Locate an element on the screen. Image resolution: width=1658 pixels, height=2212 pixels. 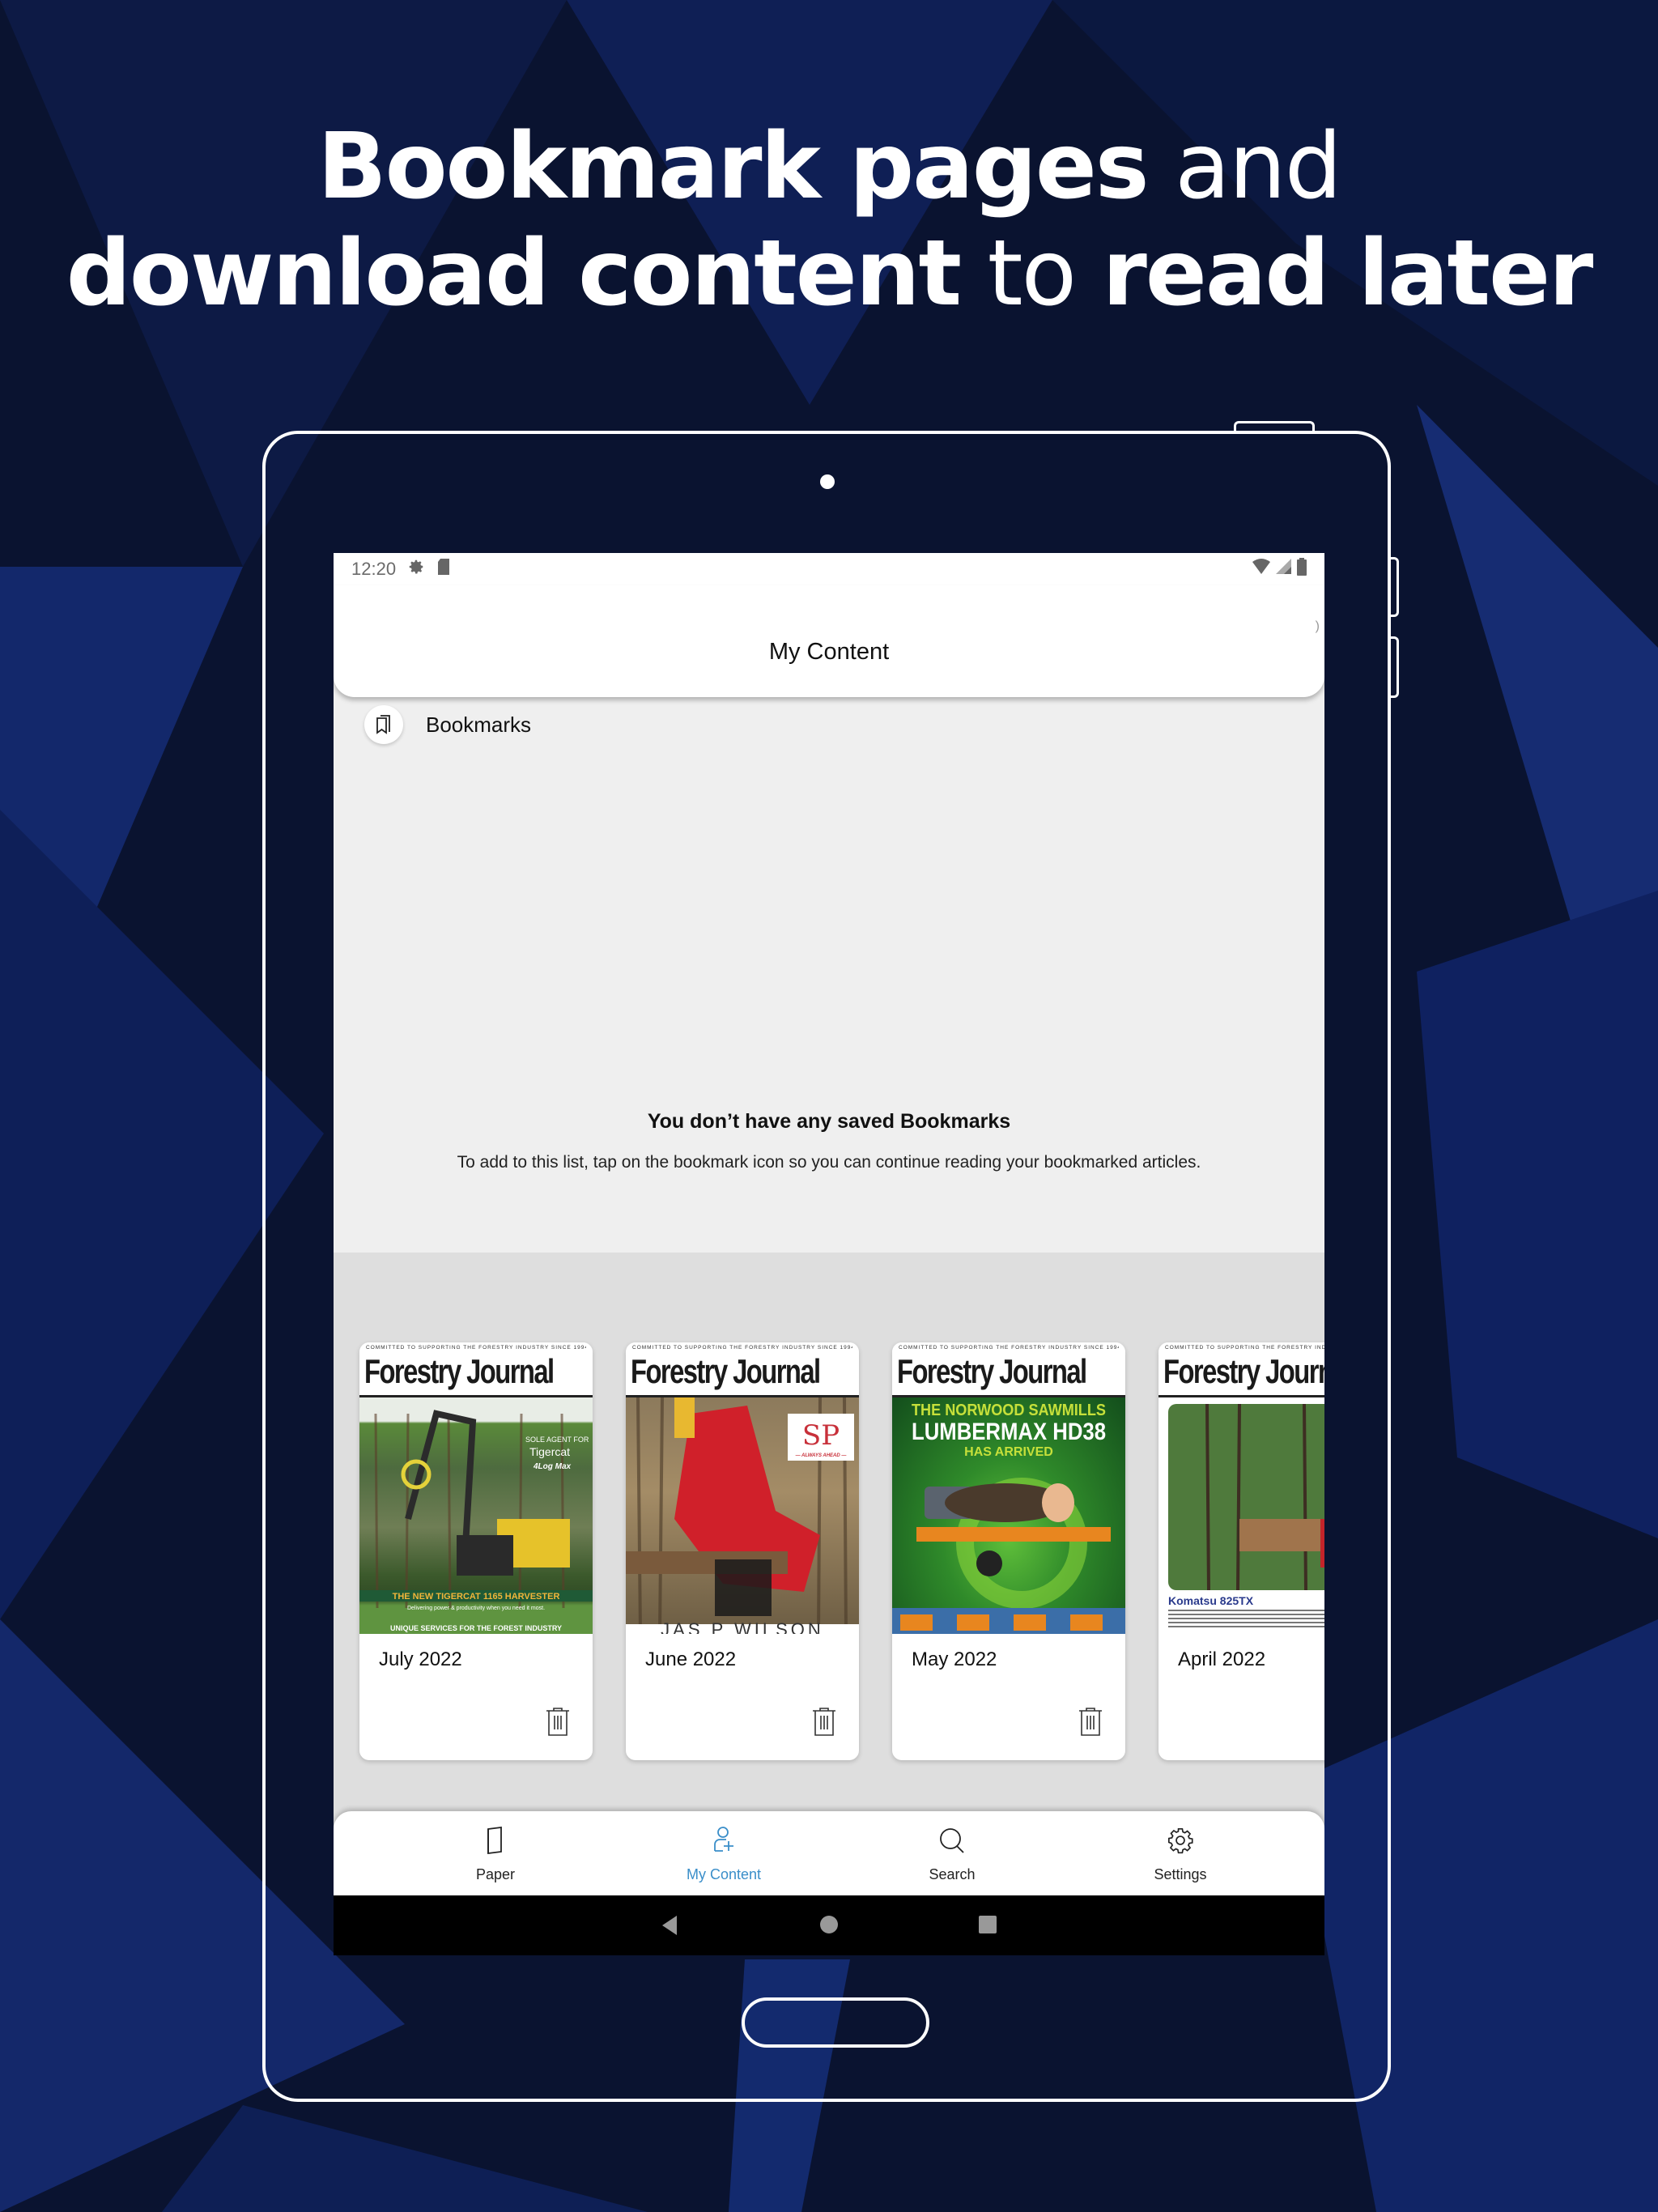
forwarder-graphic: Komatsu 825TX is located at coordinates (1246, 1515).